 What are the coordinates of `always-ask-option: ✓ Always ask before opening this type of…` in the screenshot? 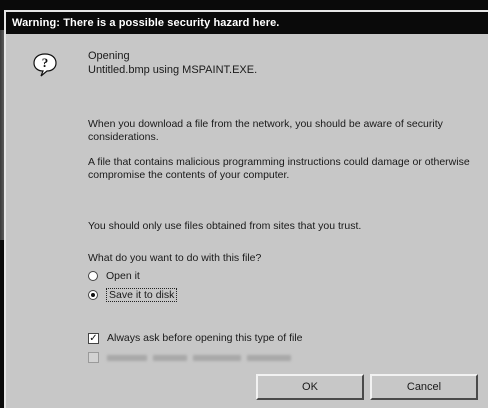 It's located at (195, 338).